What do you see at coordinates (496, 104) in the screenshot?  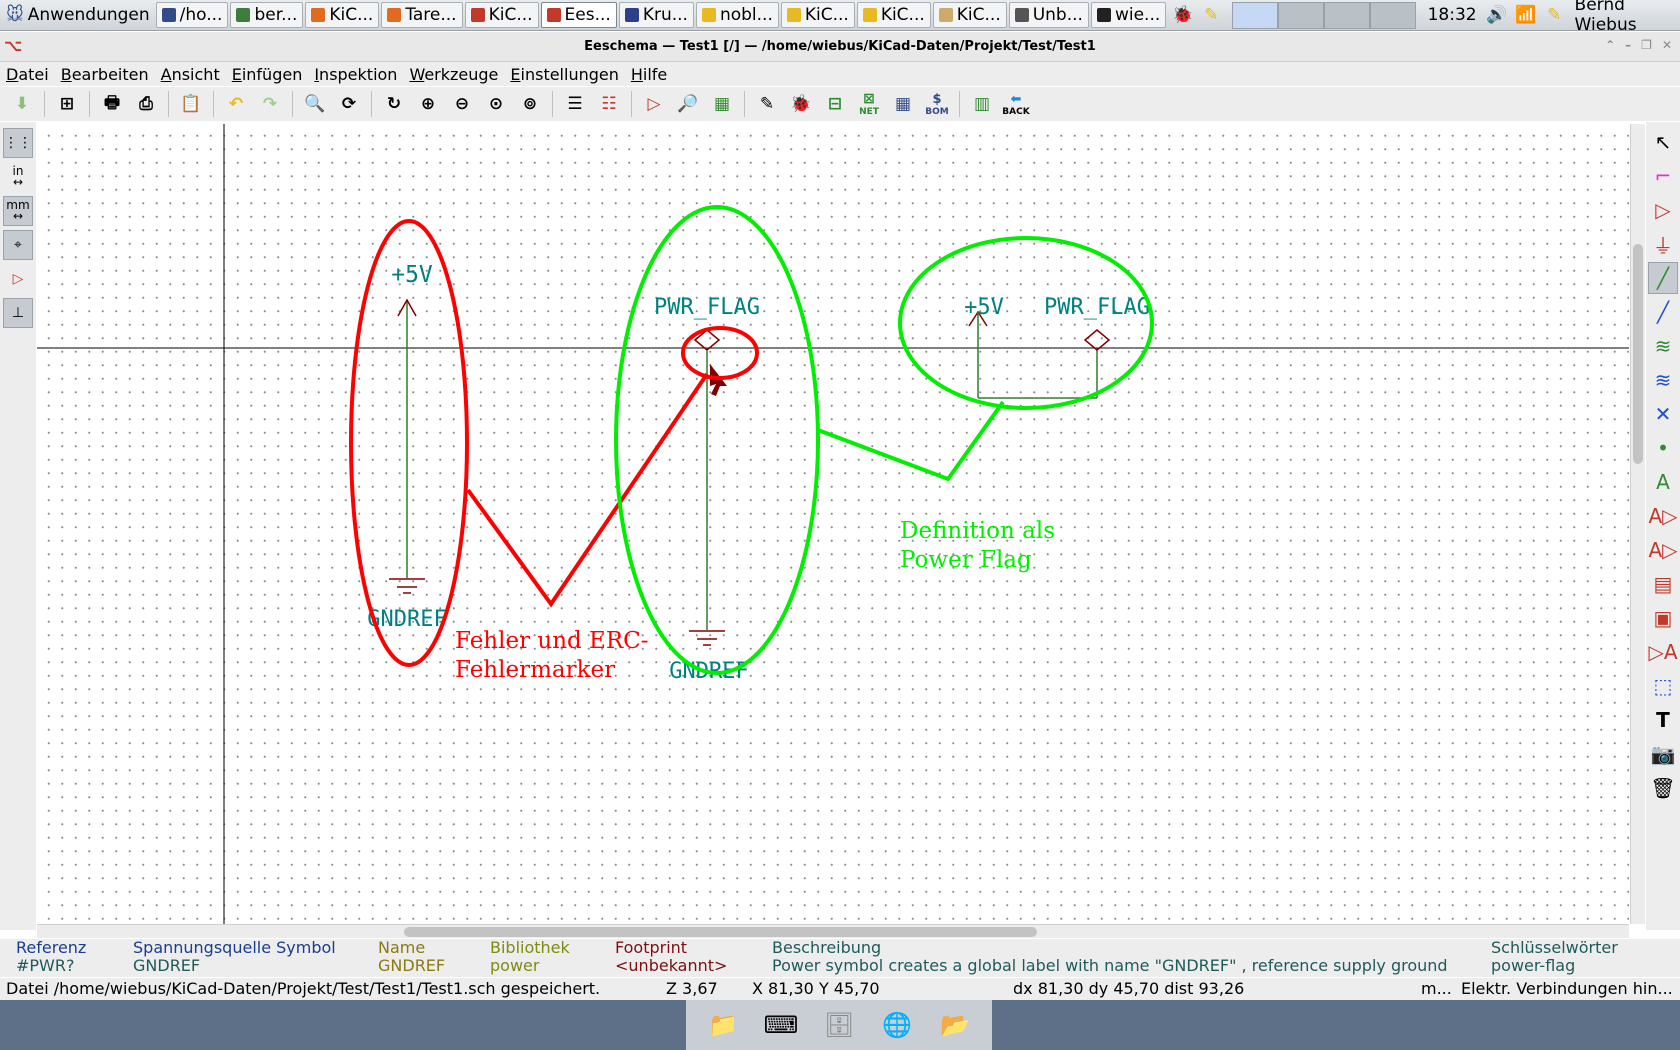 I see `zoom-fit-icon: ⊙` at bounding box center [496, 104].